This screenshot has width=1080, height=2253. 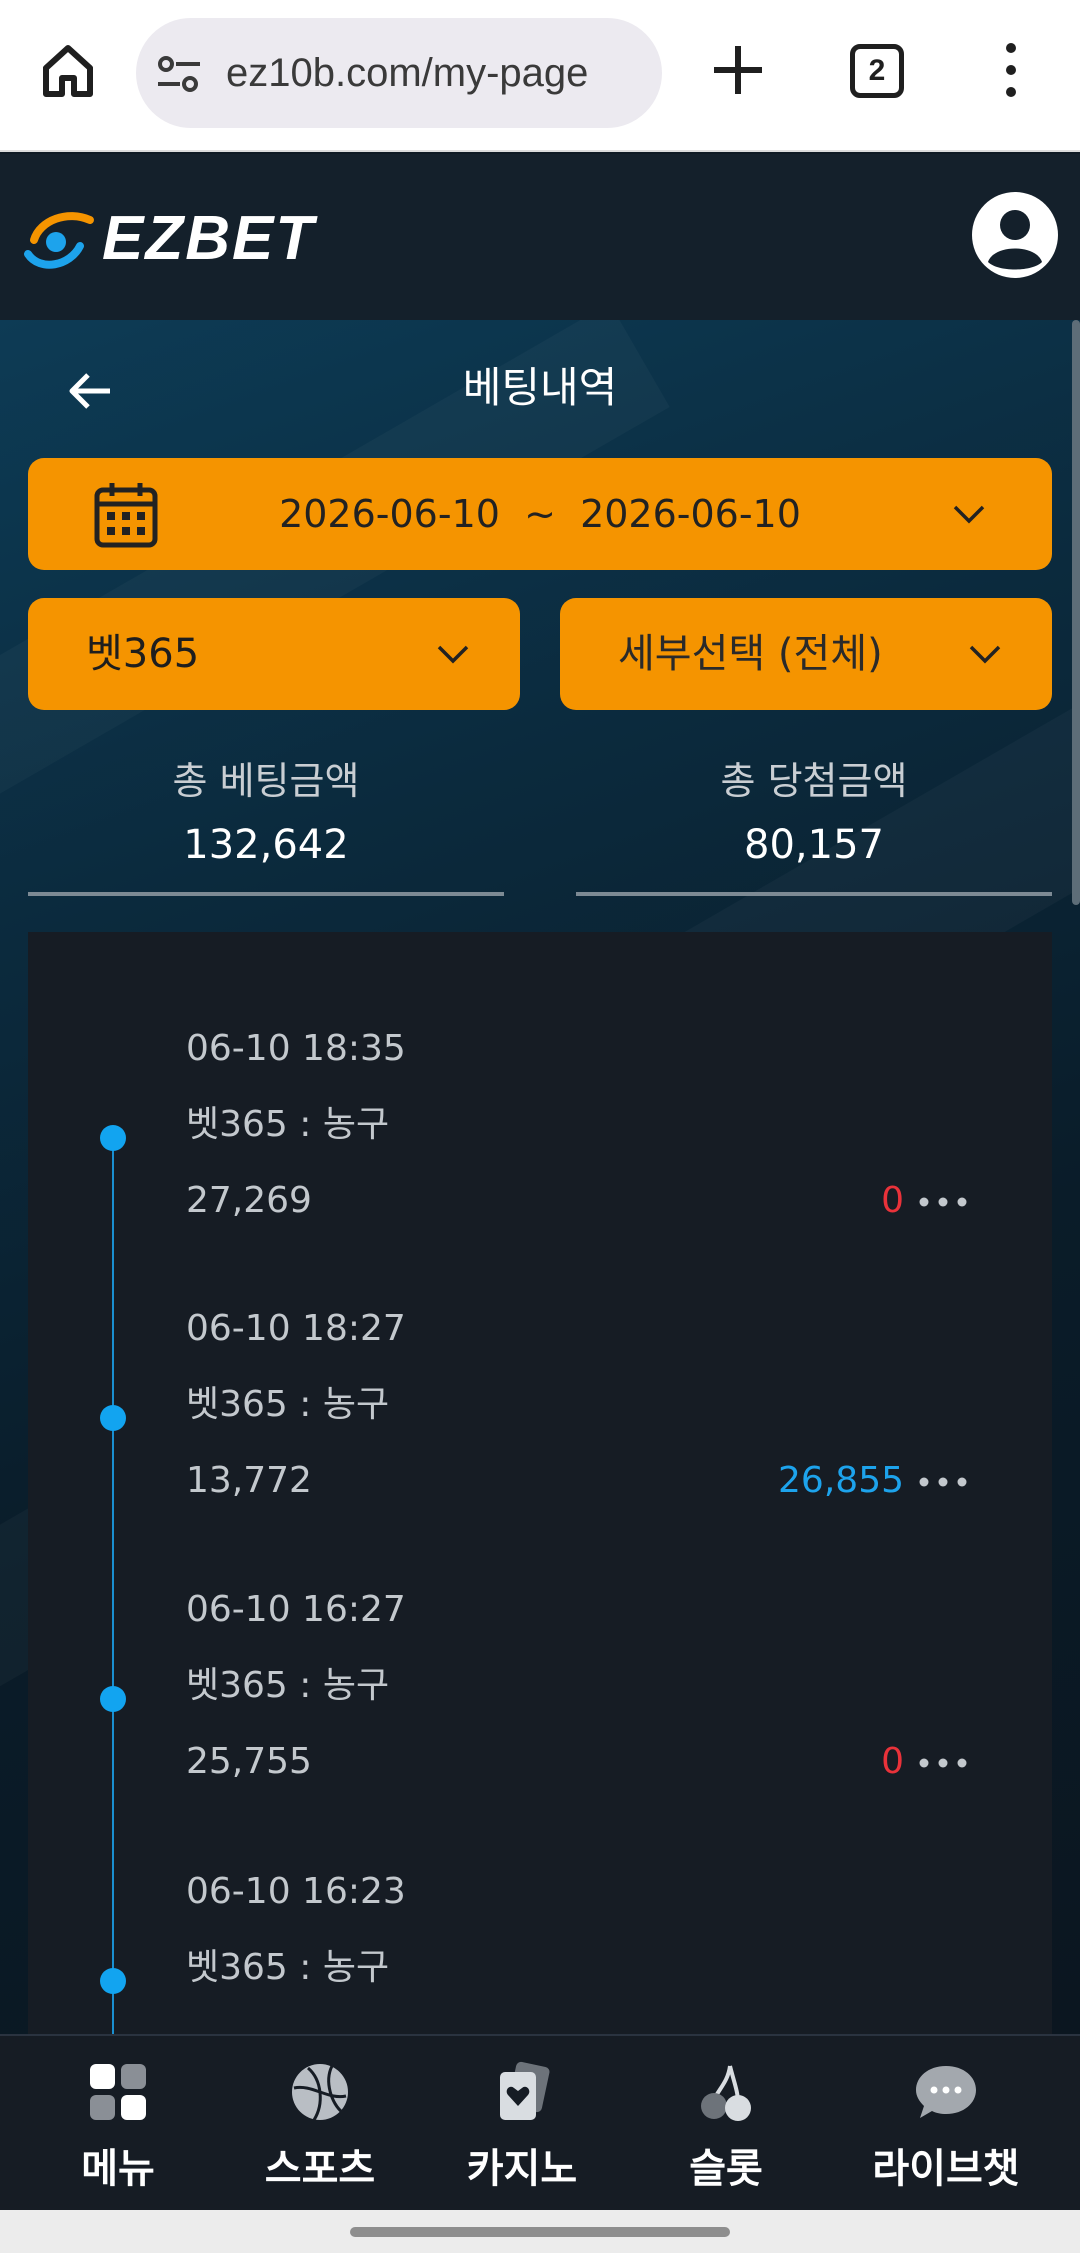 I want to click on provider-select: 벳365, so click(x=274, y=654).